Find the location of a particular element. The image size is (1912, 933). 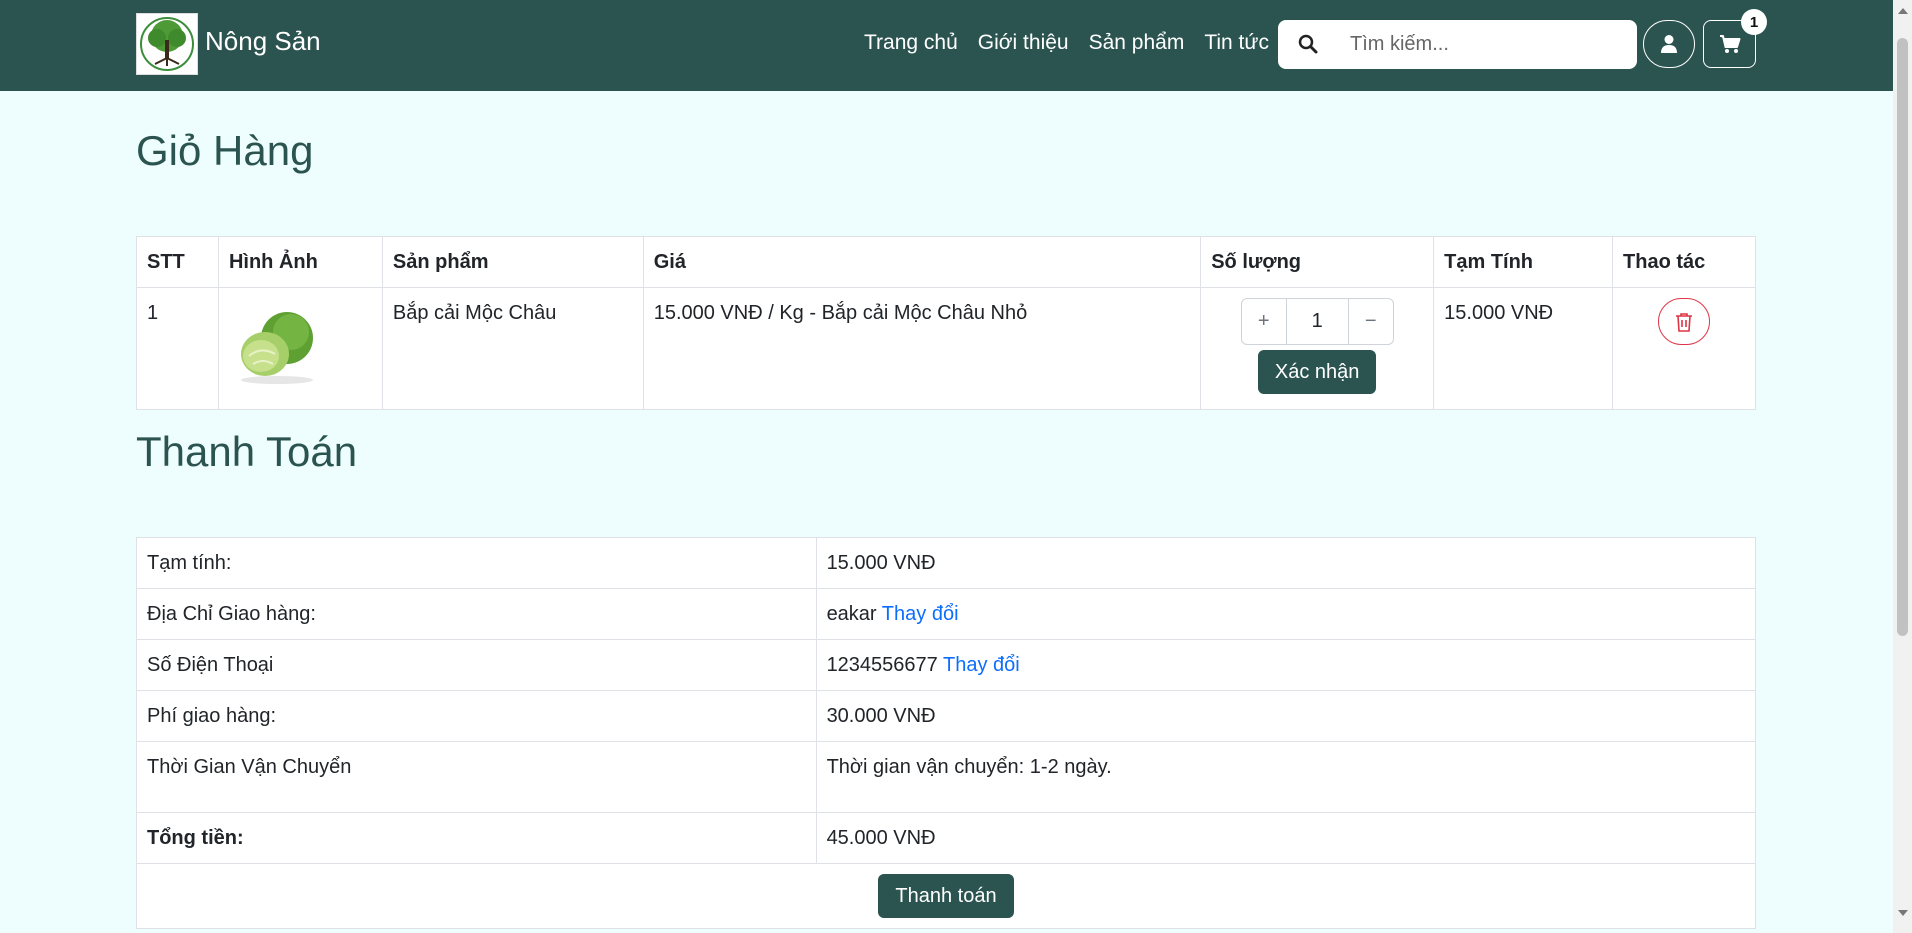

payment-row-shipping: Phí giao hàng: 30.000 VNĐ is located at coordinates (946, 716).